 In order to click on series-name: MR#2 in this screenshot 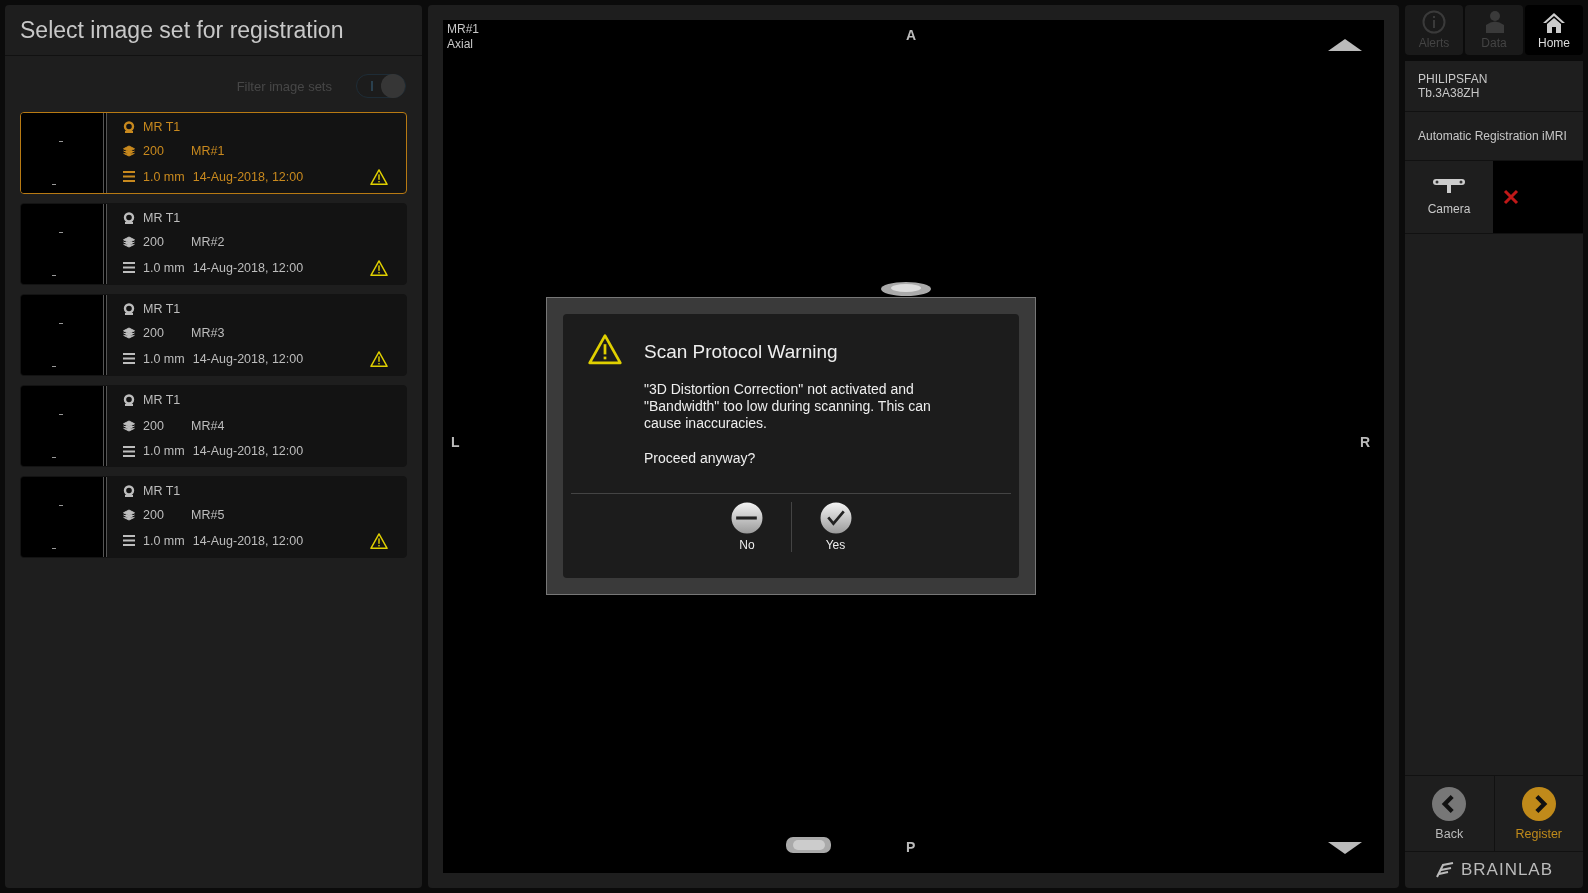, I will do `click(208, 242)`.